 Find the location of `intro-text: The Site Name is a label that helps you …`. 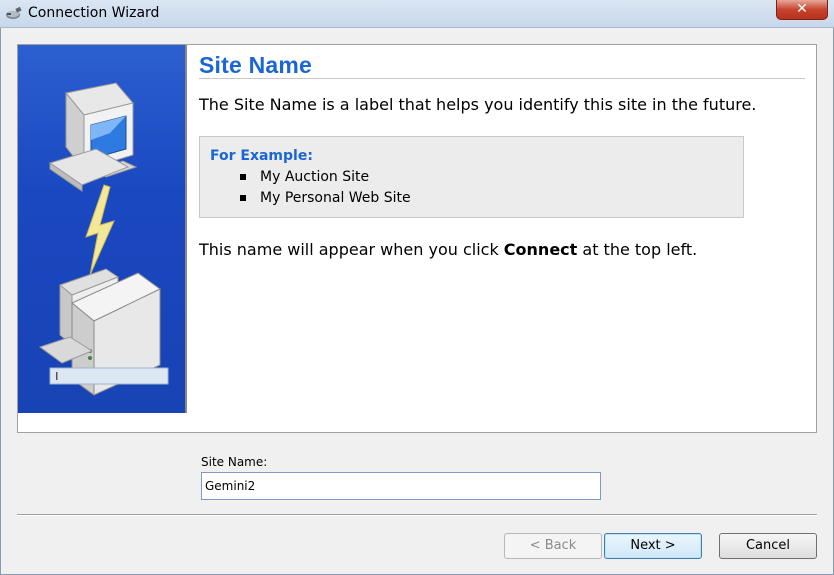

intro-text: The Site Name is a label that helps you … is located at coordinates (478, 104).